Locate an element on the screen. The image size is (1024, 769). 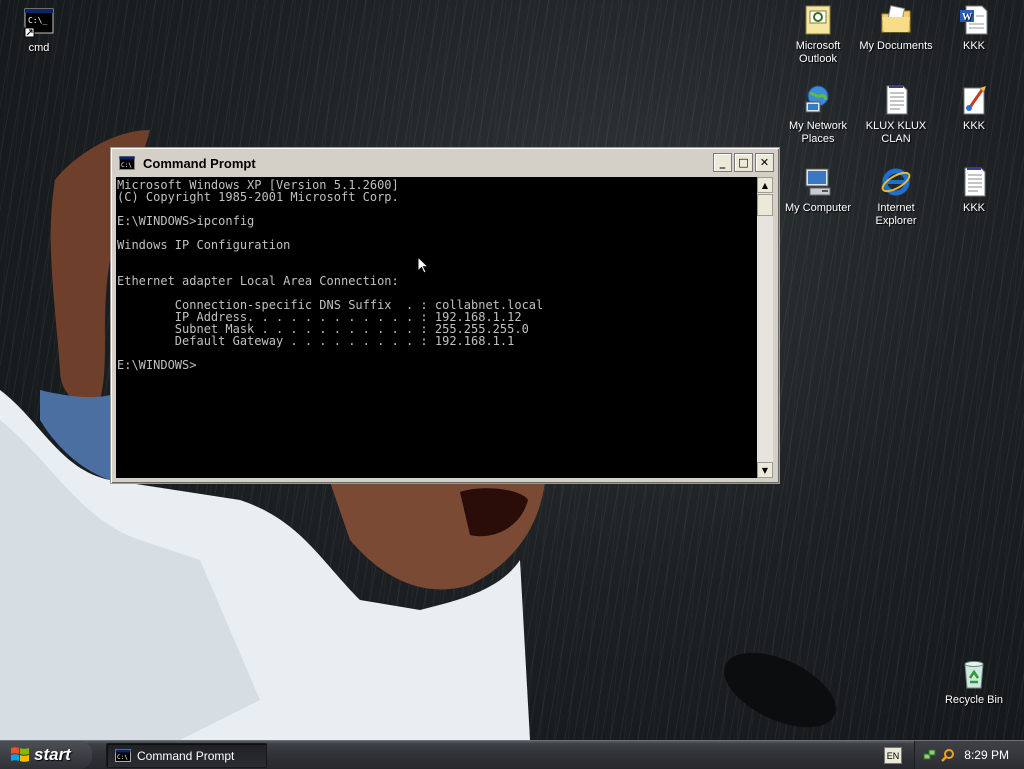
desktop-icon-recycle-bin: Recycle Bin is located at coordinates (974, 682).